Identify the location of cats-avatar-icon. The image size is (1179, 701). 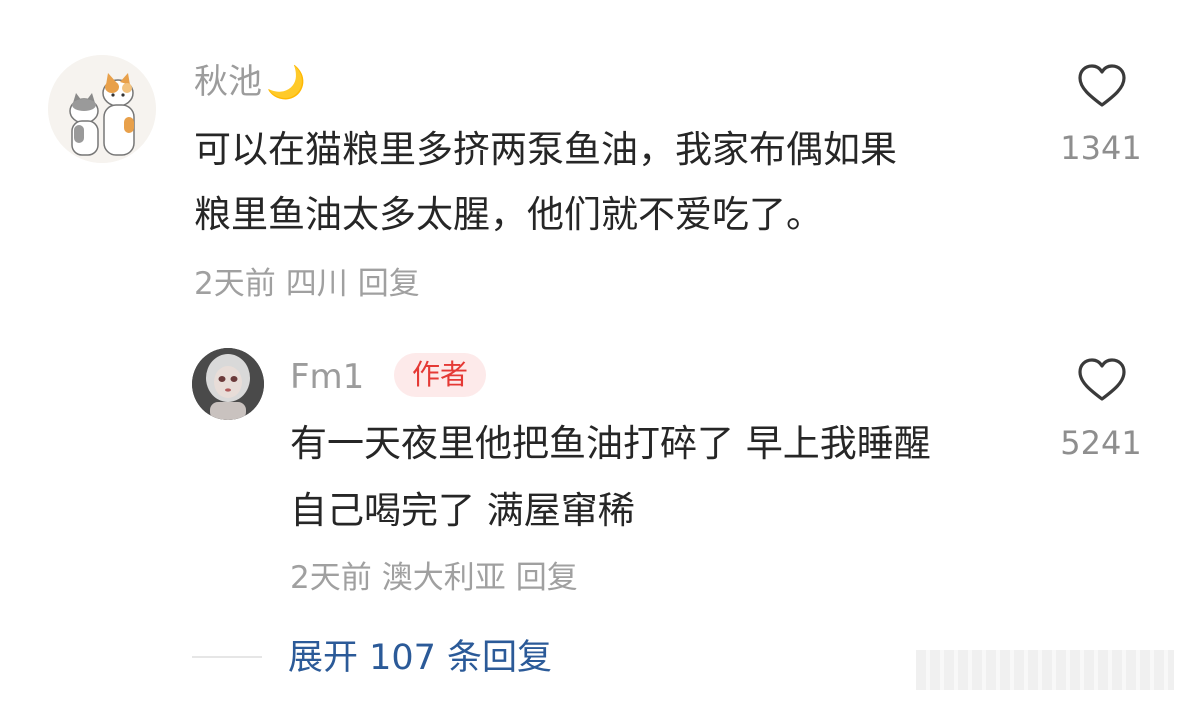
(102, 109).